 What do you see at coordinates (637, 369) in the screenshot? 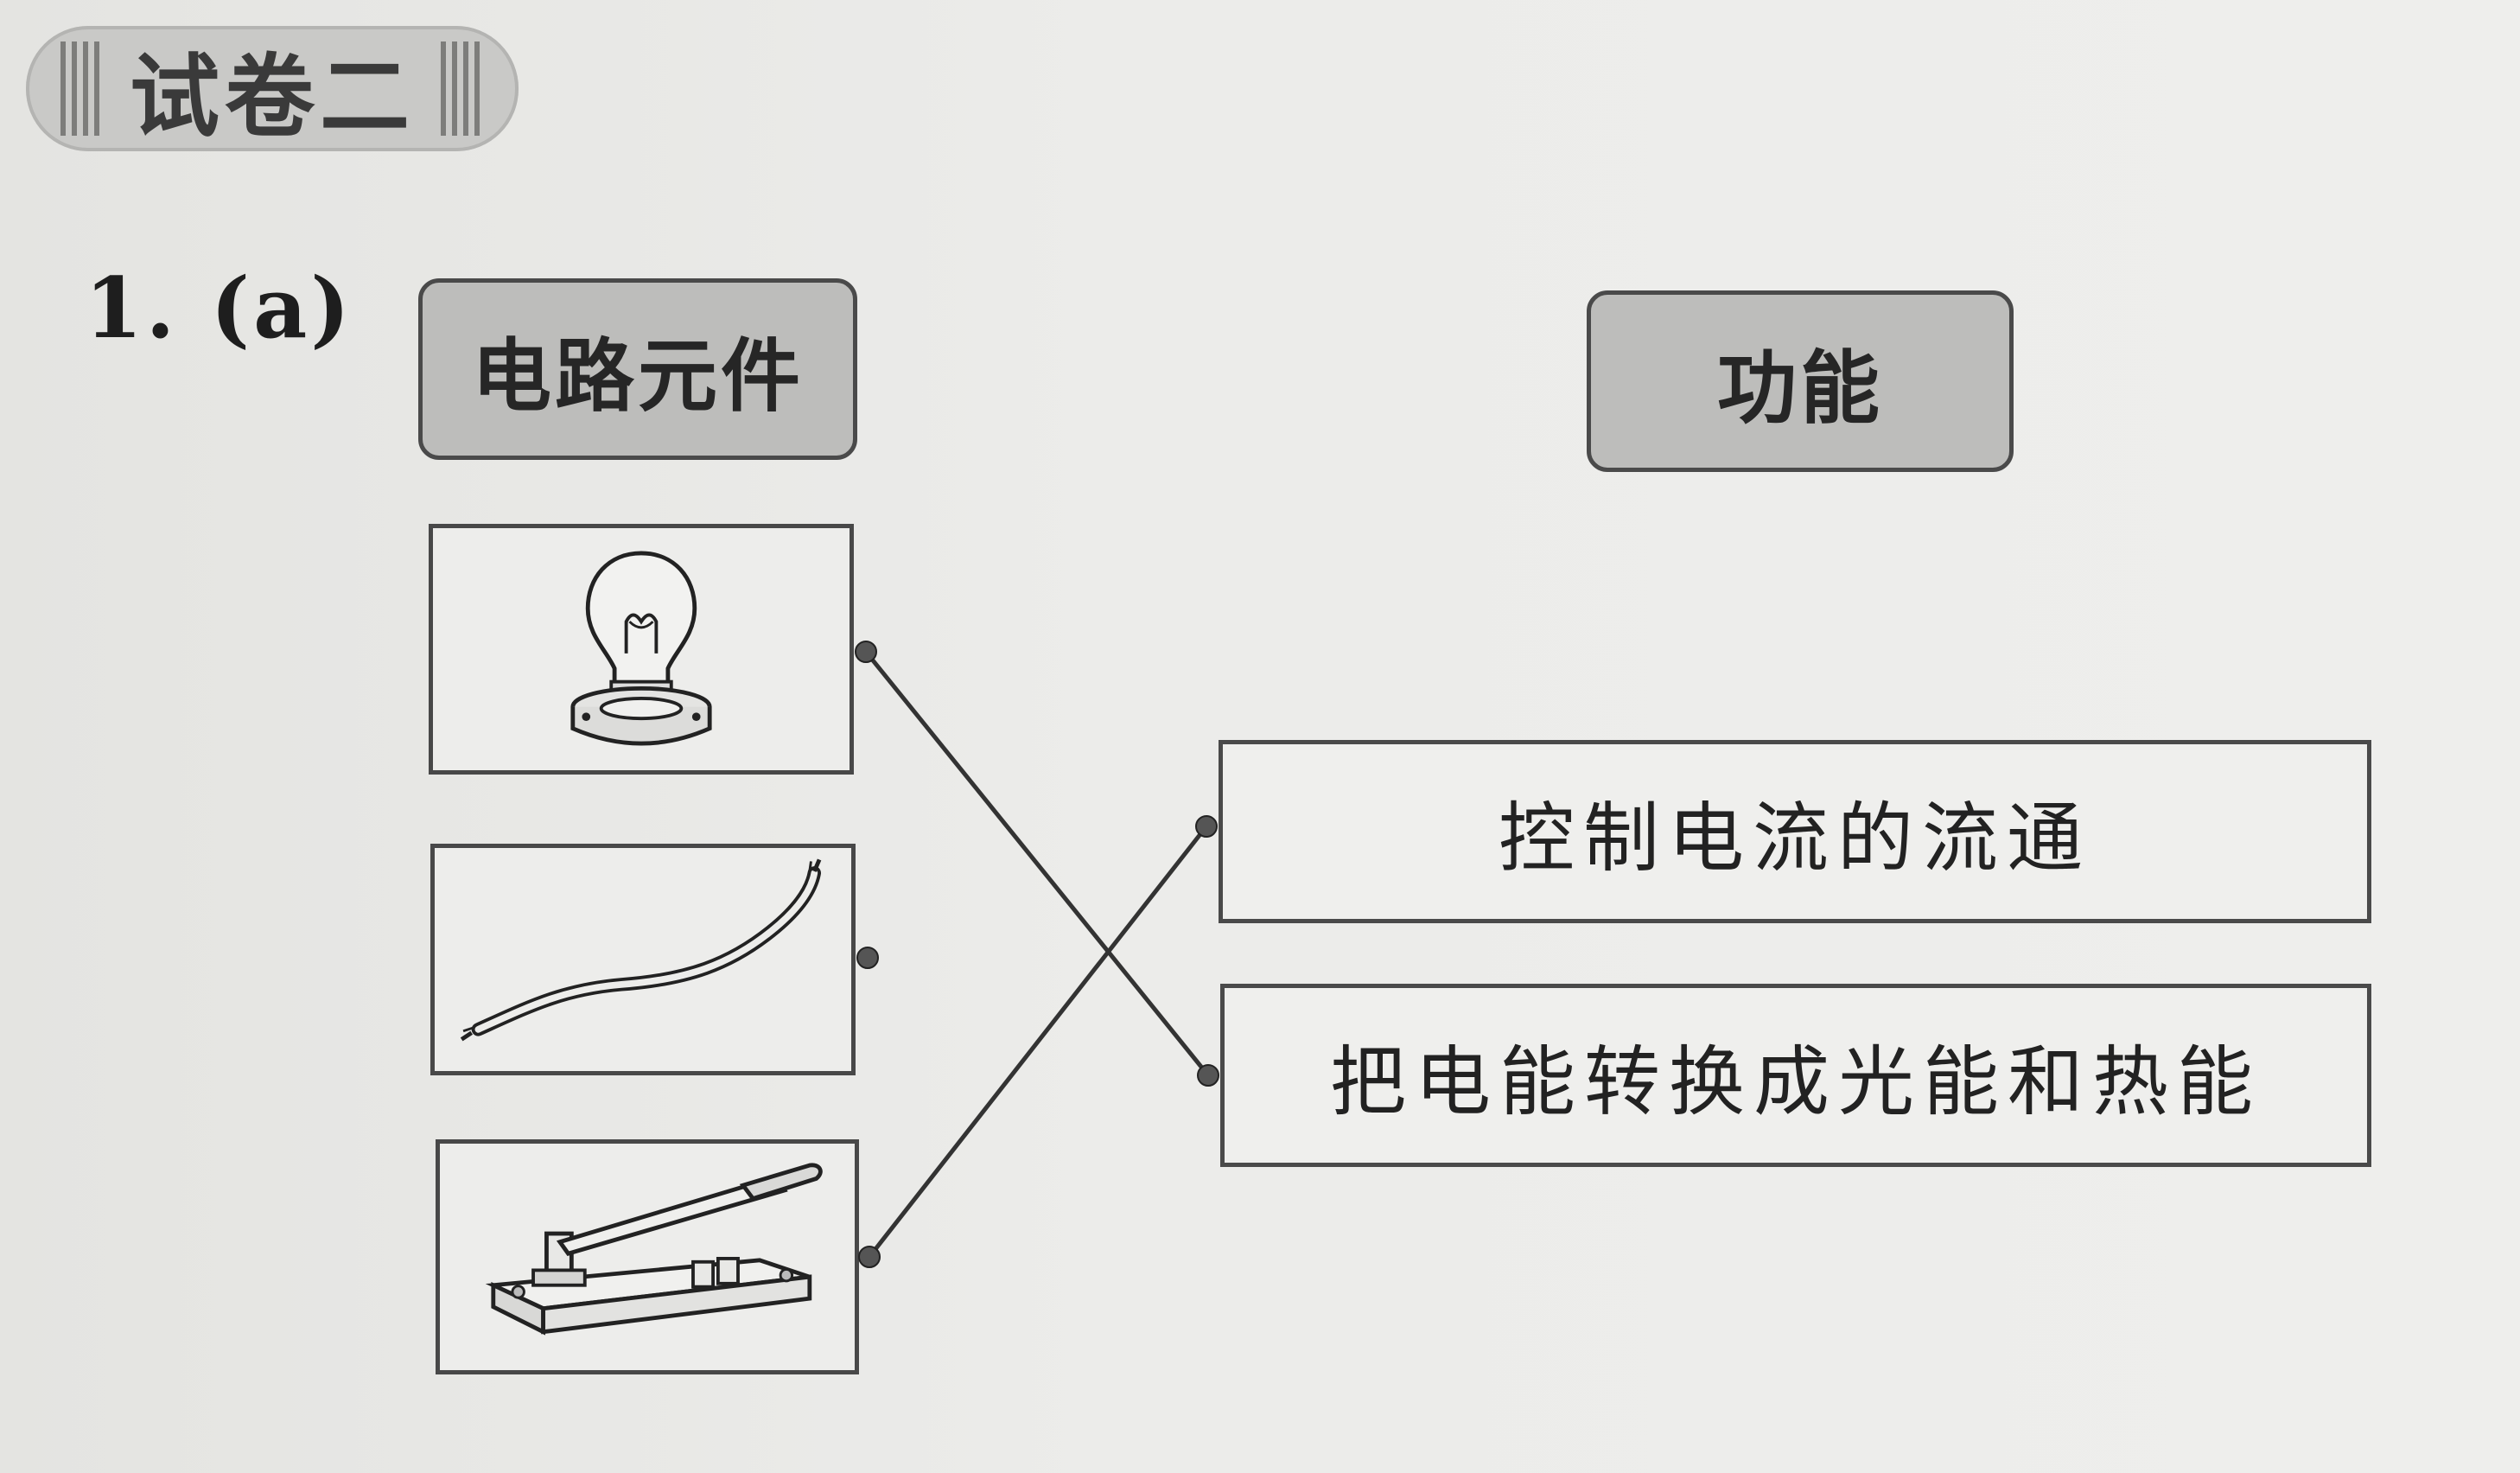
I see `components-header: 电路元件` at bounding box center [637, 369].